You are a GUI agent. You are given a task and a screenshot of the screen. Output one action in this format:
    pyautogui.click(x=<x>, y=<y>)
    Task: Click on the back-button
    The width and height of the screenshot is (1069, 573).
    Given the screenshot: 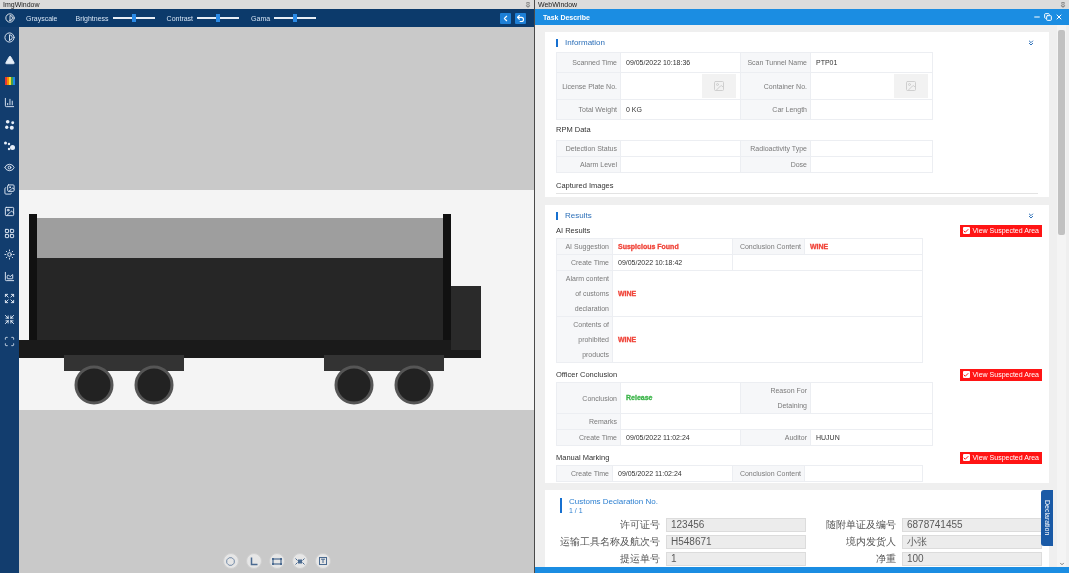 What is the action you would take?
    pyautogui.click(x=505, y=18)
    